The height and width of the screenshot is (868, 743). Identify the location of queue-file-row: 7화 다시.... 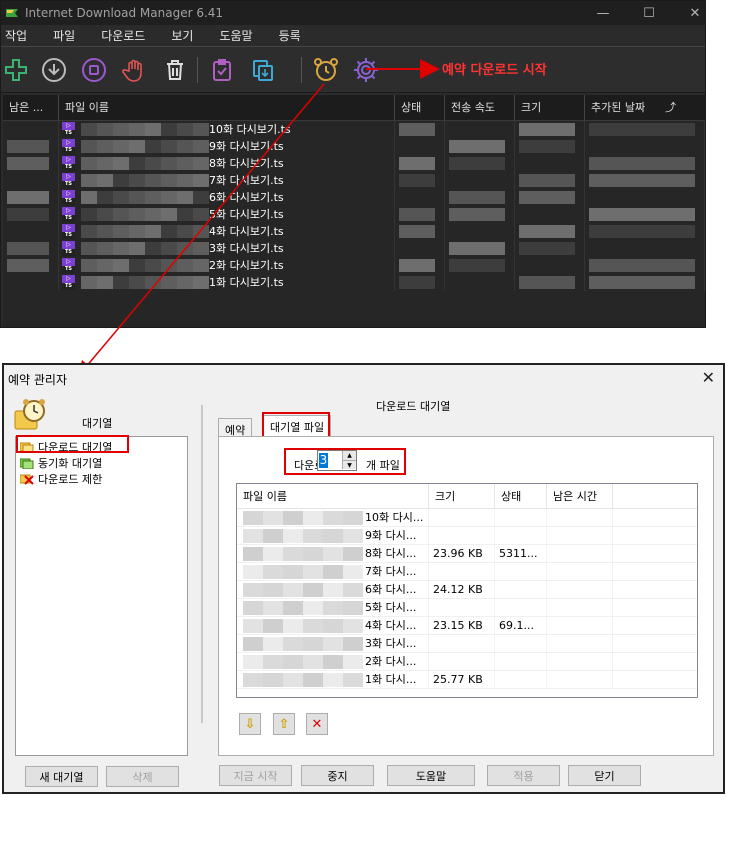
(467, 572).